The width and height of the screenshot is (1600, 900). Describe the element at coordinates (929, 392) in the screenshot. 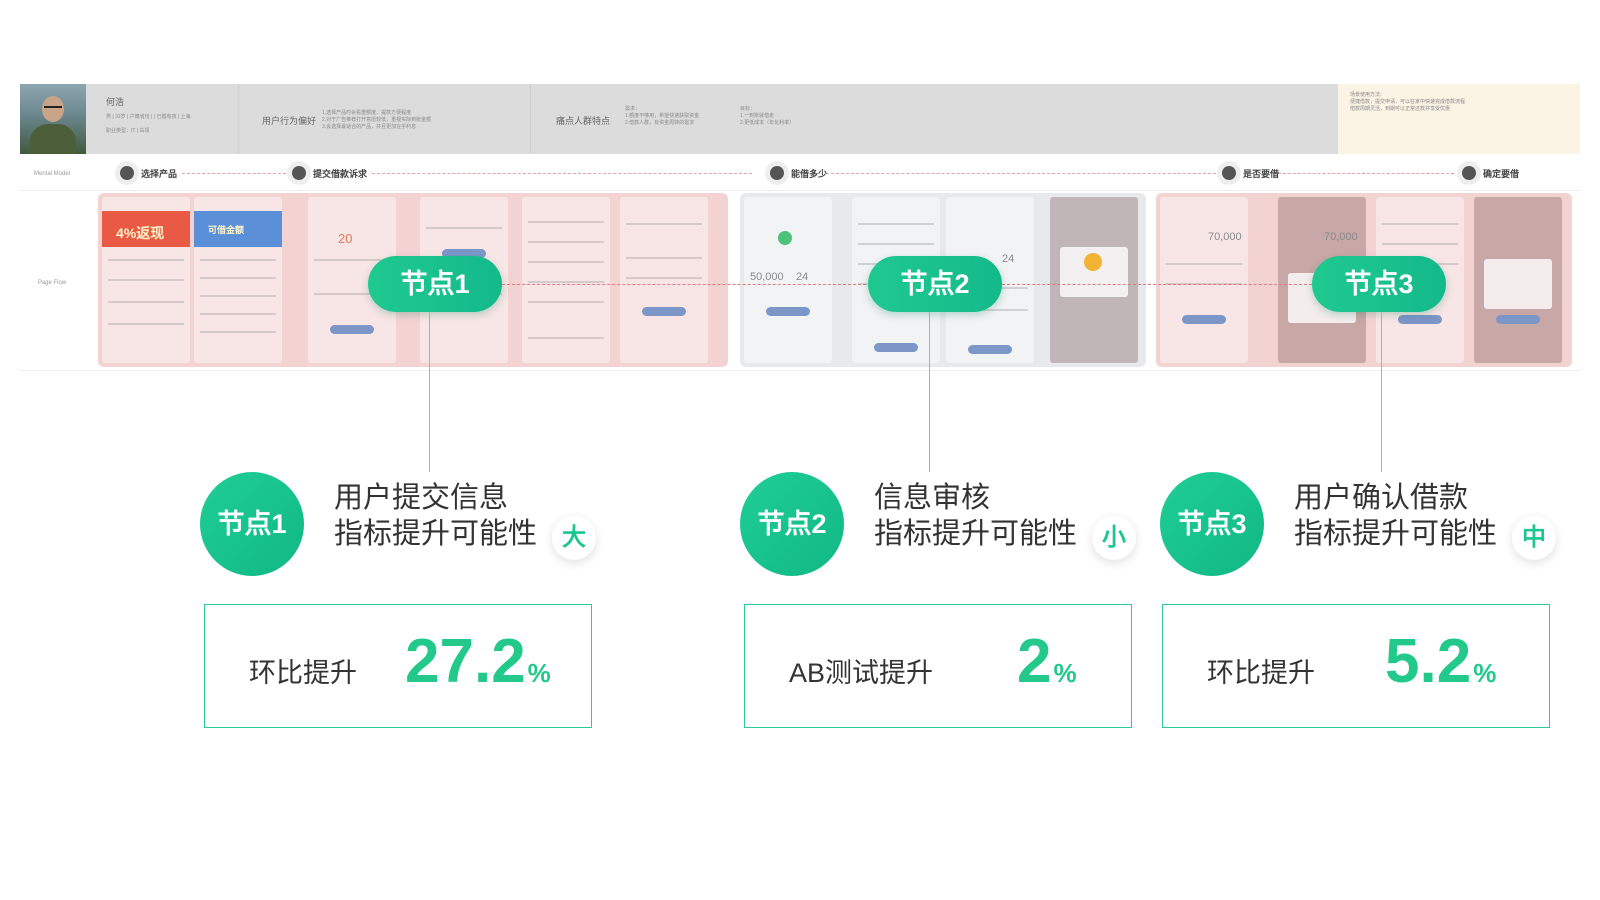

I see `node-2-leader` at that location.